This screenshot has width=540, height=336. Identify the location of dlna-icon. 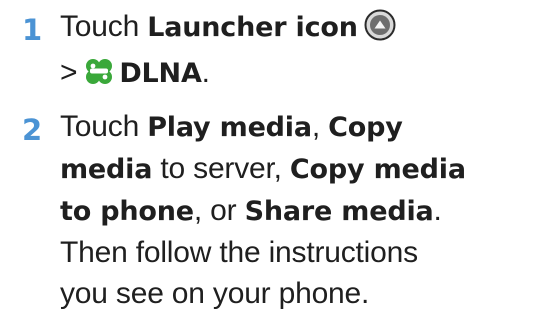
(99, 76).